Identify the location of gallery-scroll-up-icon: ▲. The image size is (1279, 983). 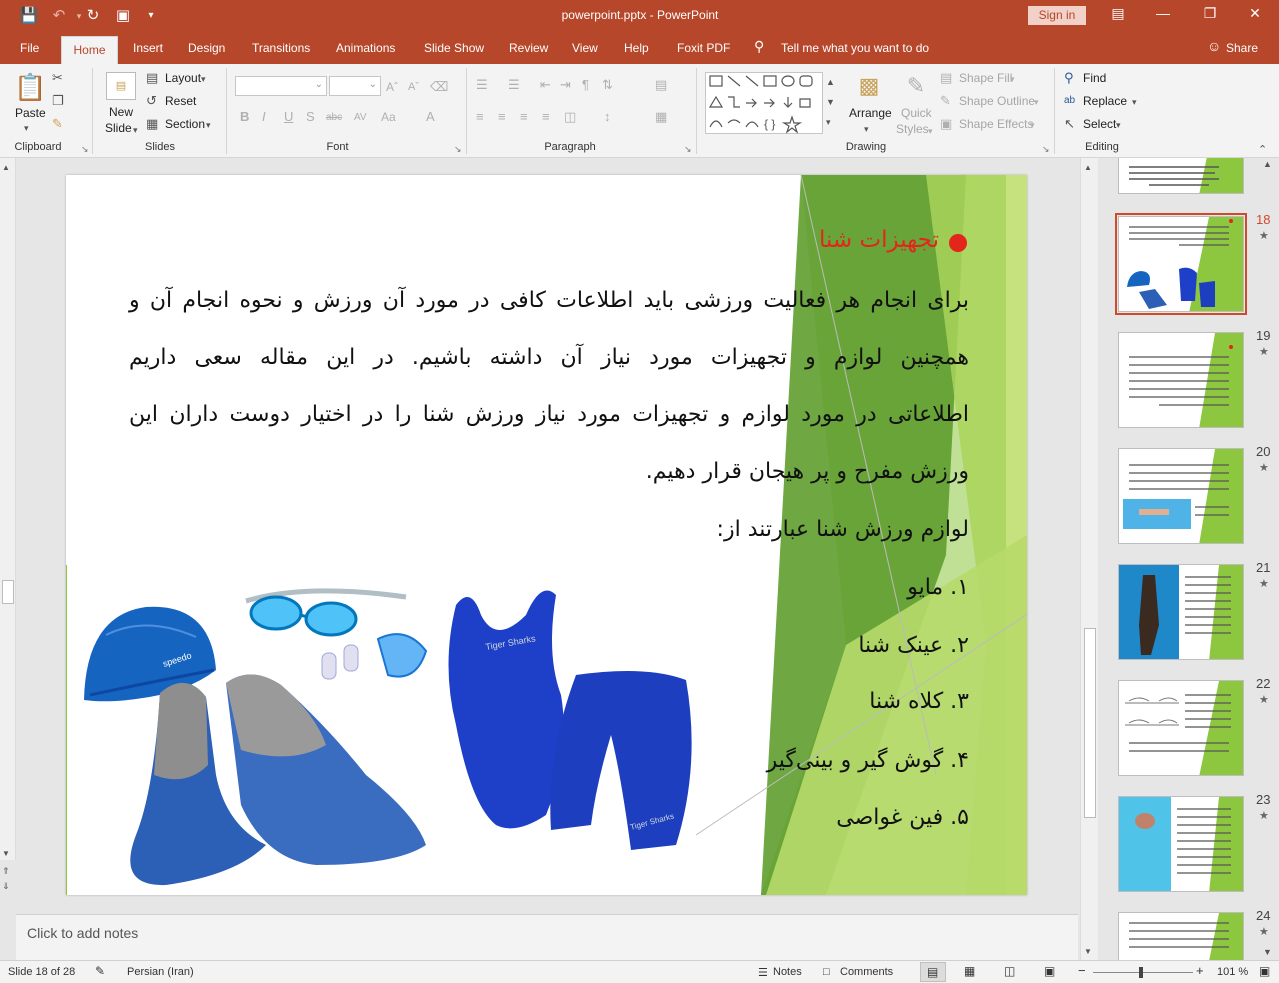
(830, 82).